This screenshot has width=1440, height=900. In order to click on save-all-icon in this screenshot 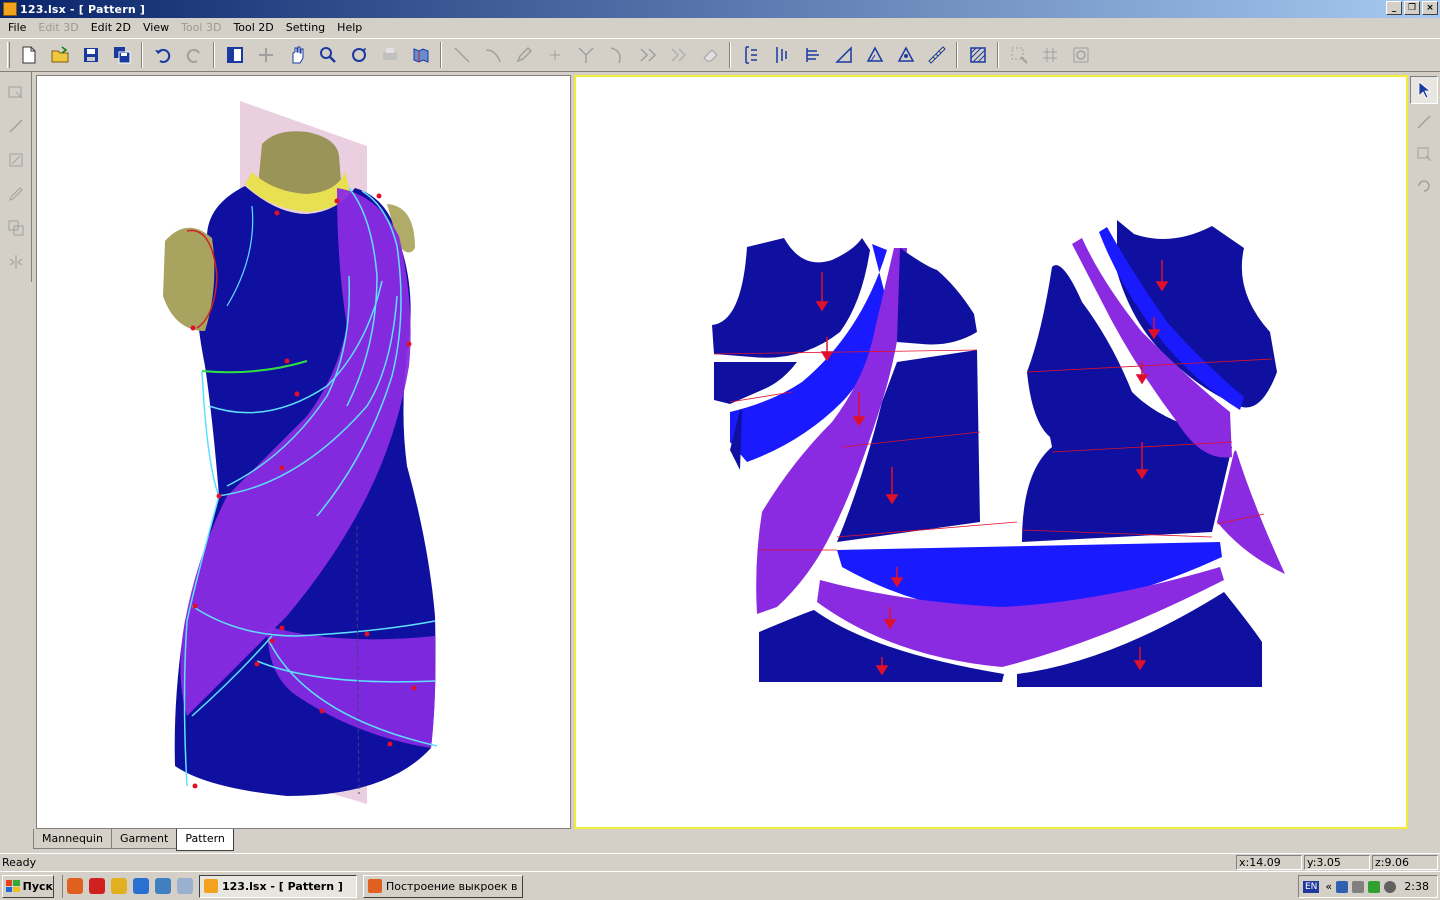, I will do `click(121, 55)`.